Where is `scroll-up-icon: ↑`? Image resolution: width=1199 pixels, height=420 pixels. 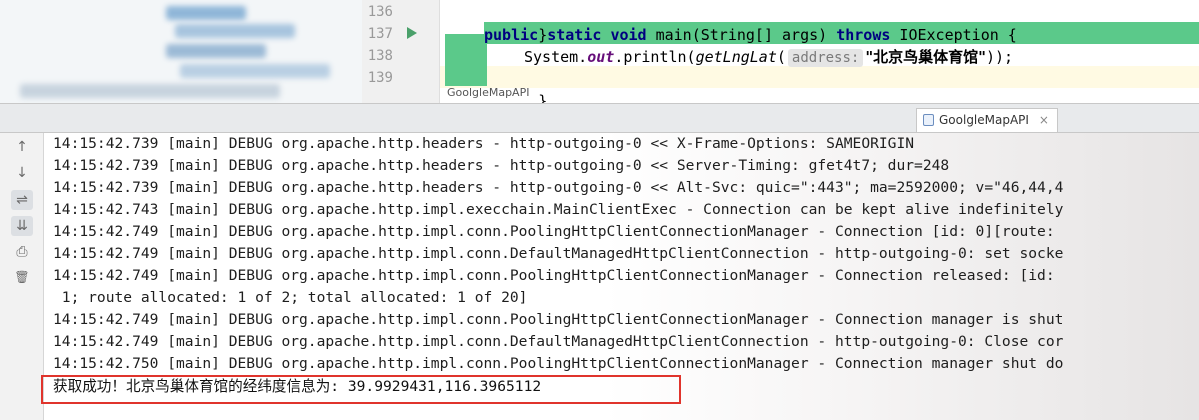
scroll-up-icon: ↑ is located at coordinates (22, 147).